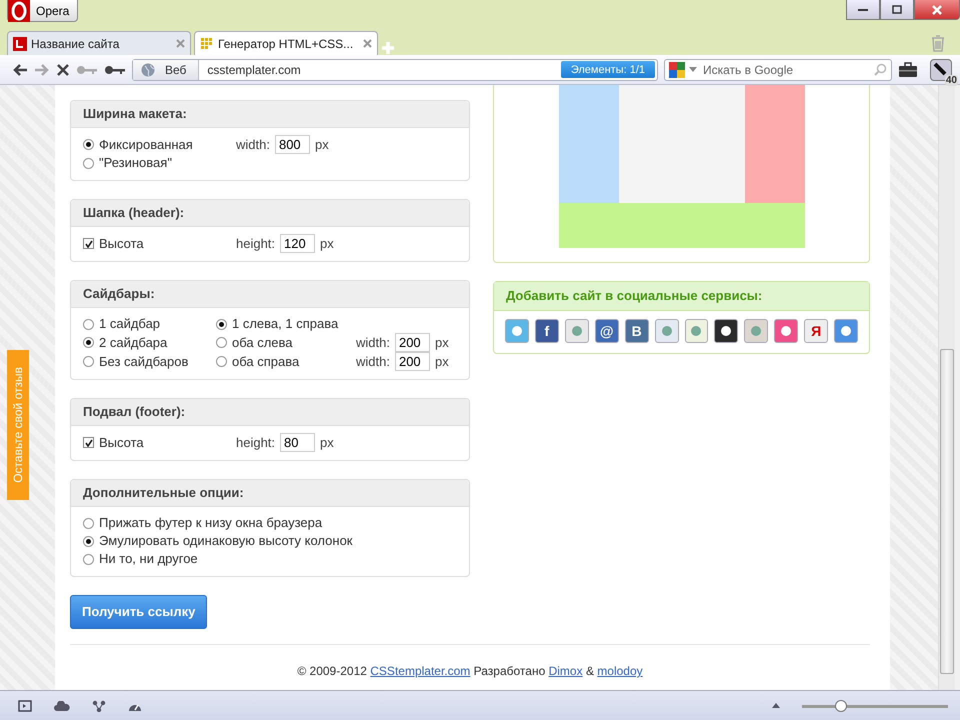  Describe the element at coordinates (951, 80) in the screenshot. I see `tab-count-badge: 40` at that location.